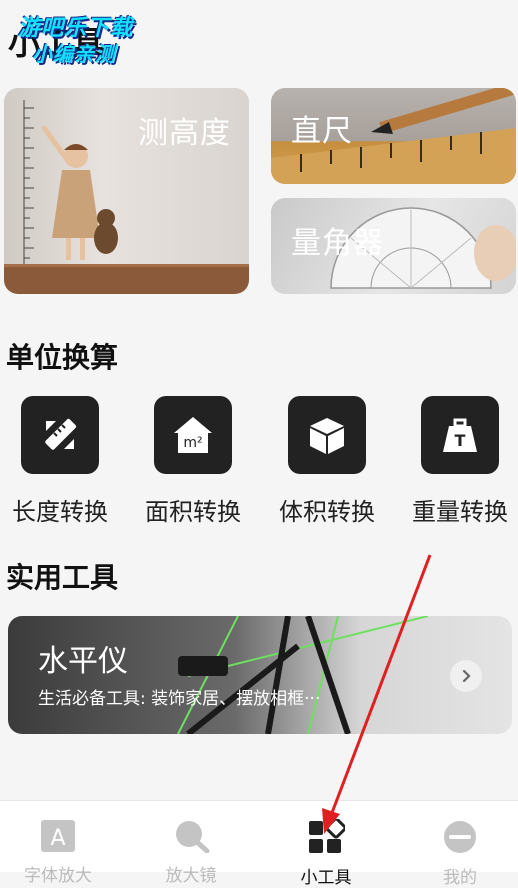 This screenshot has width=518, height=888. Describe the element at coordinates (58, 876) in the screenshot. I see `tab-font-enlarge-label: 字体放大` at that location.